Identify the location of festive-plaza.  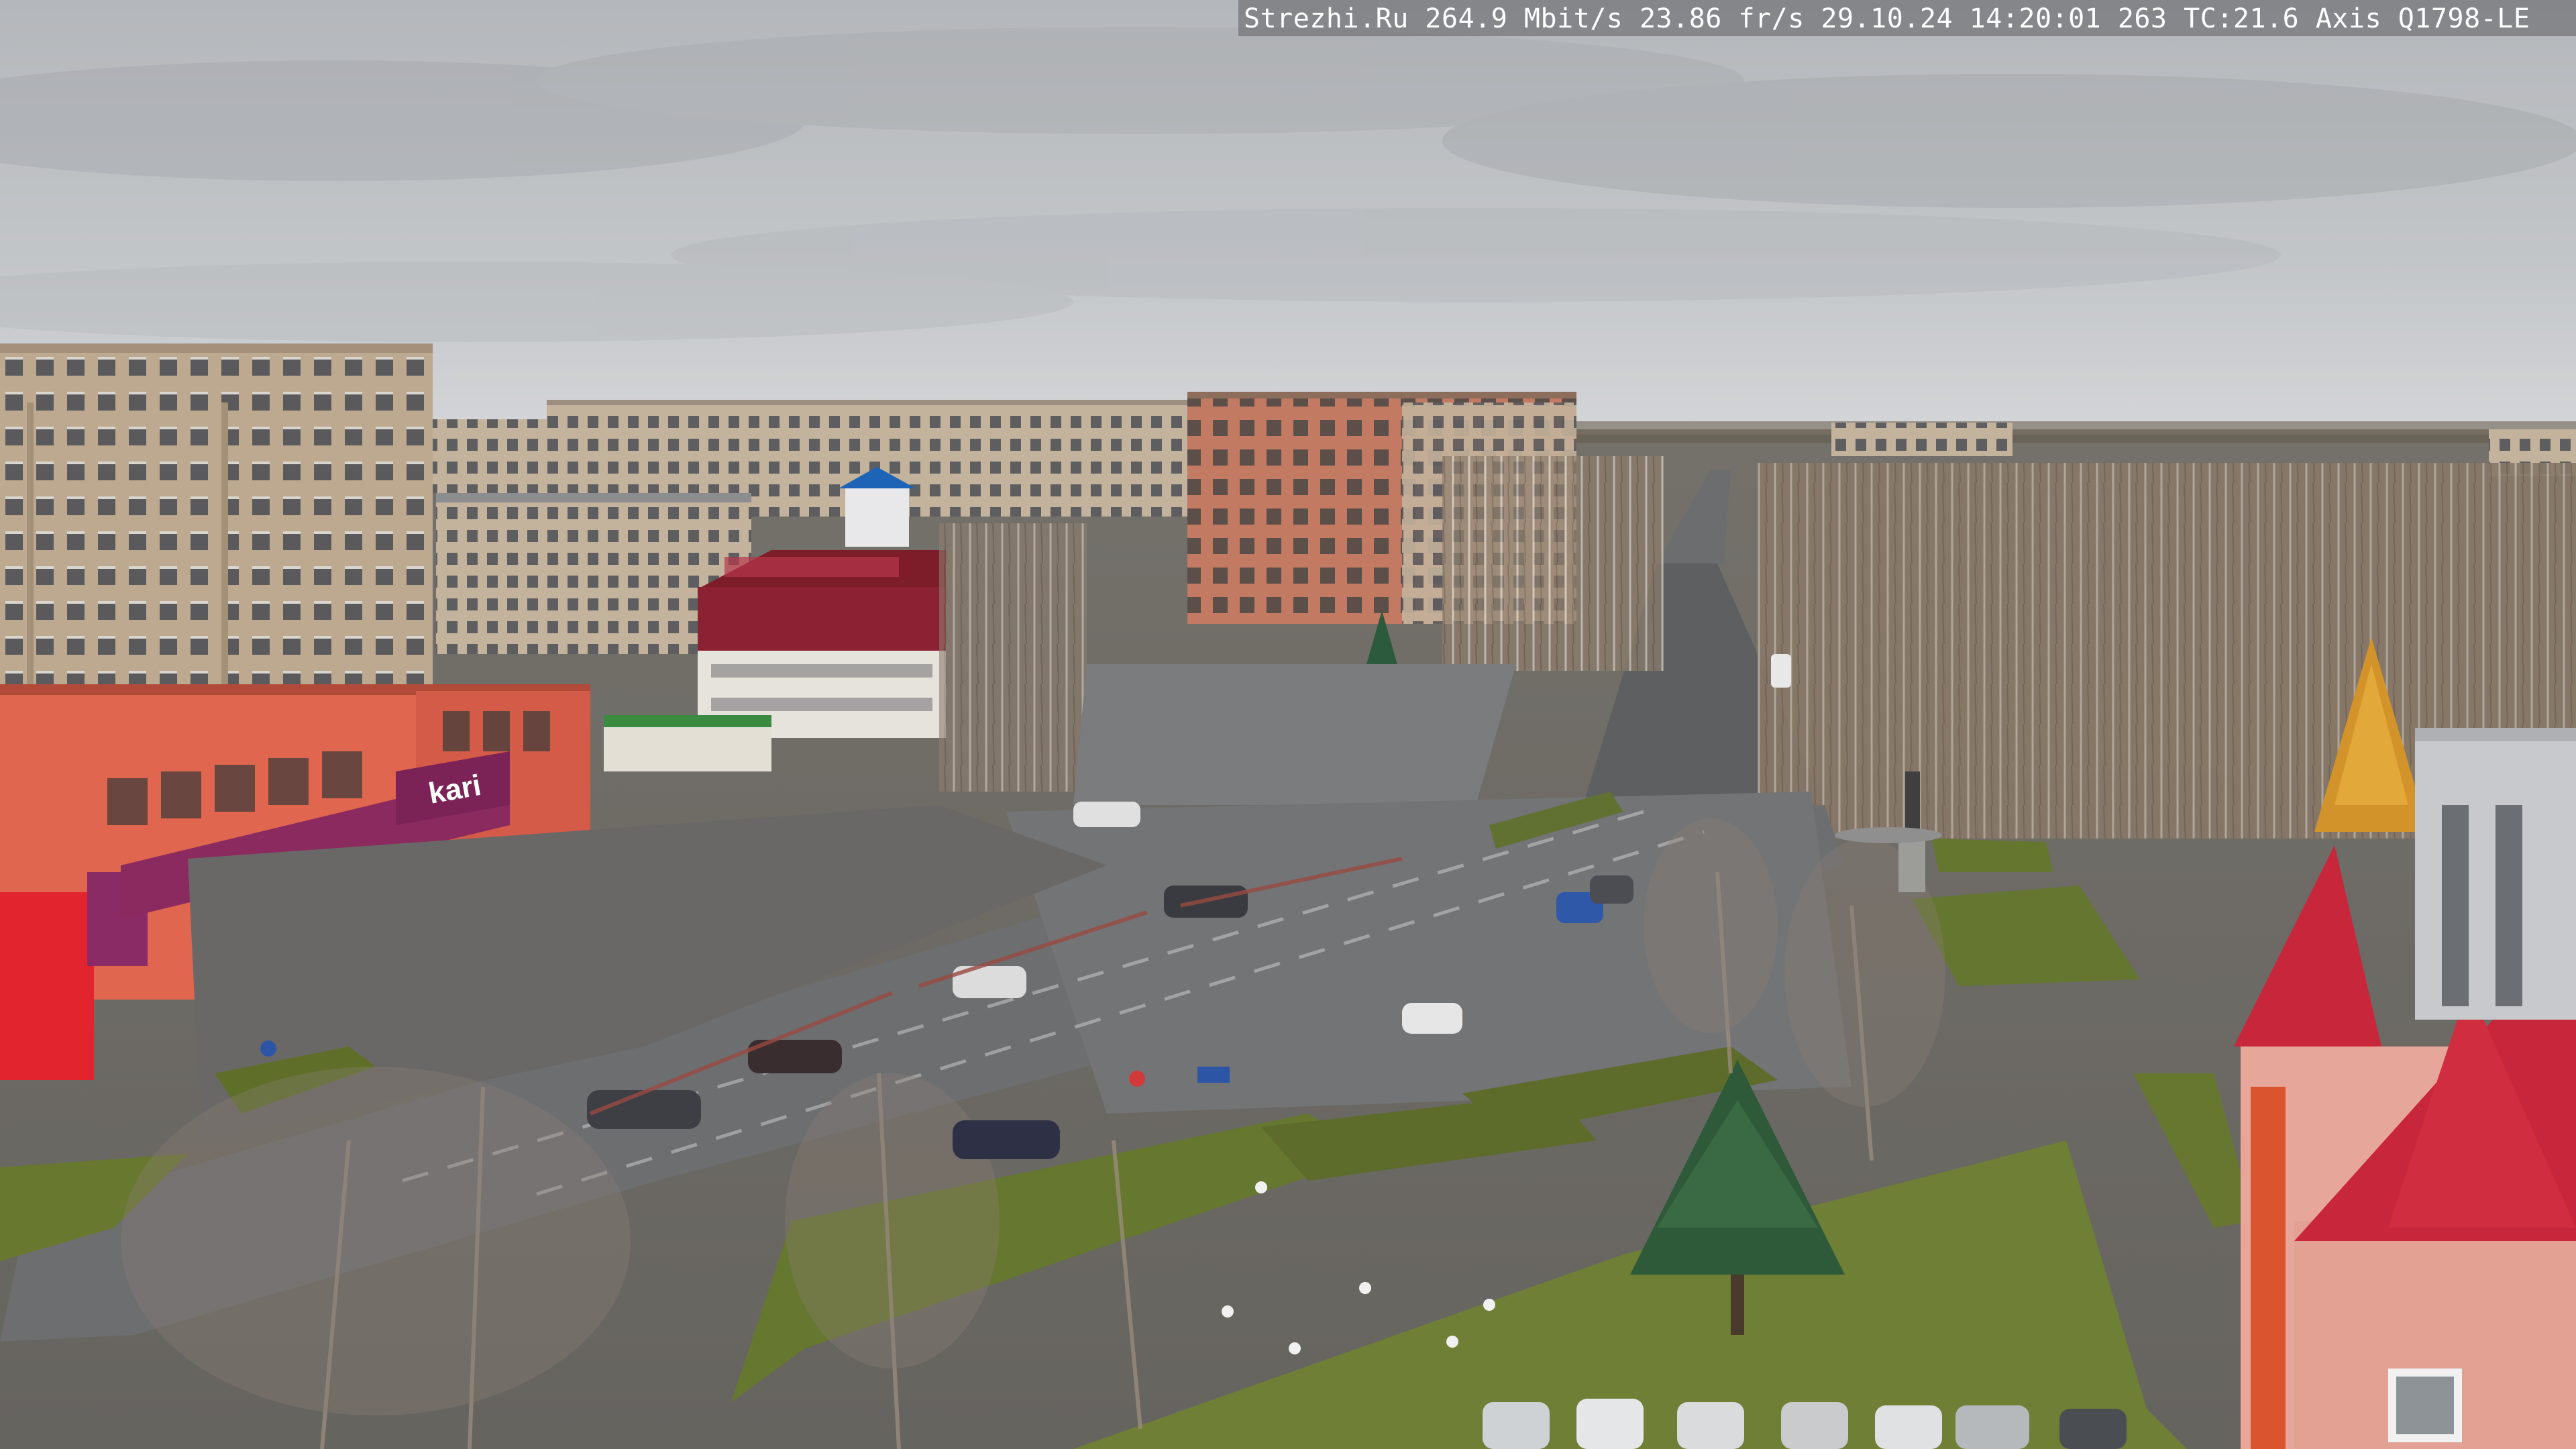
(1294, 734).